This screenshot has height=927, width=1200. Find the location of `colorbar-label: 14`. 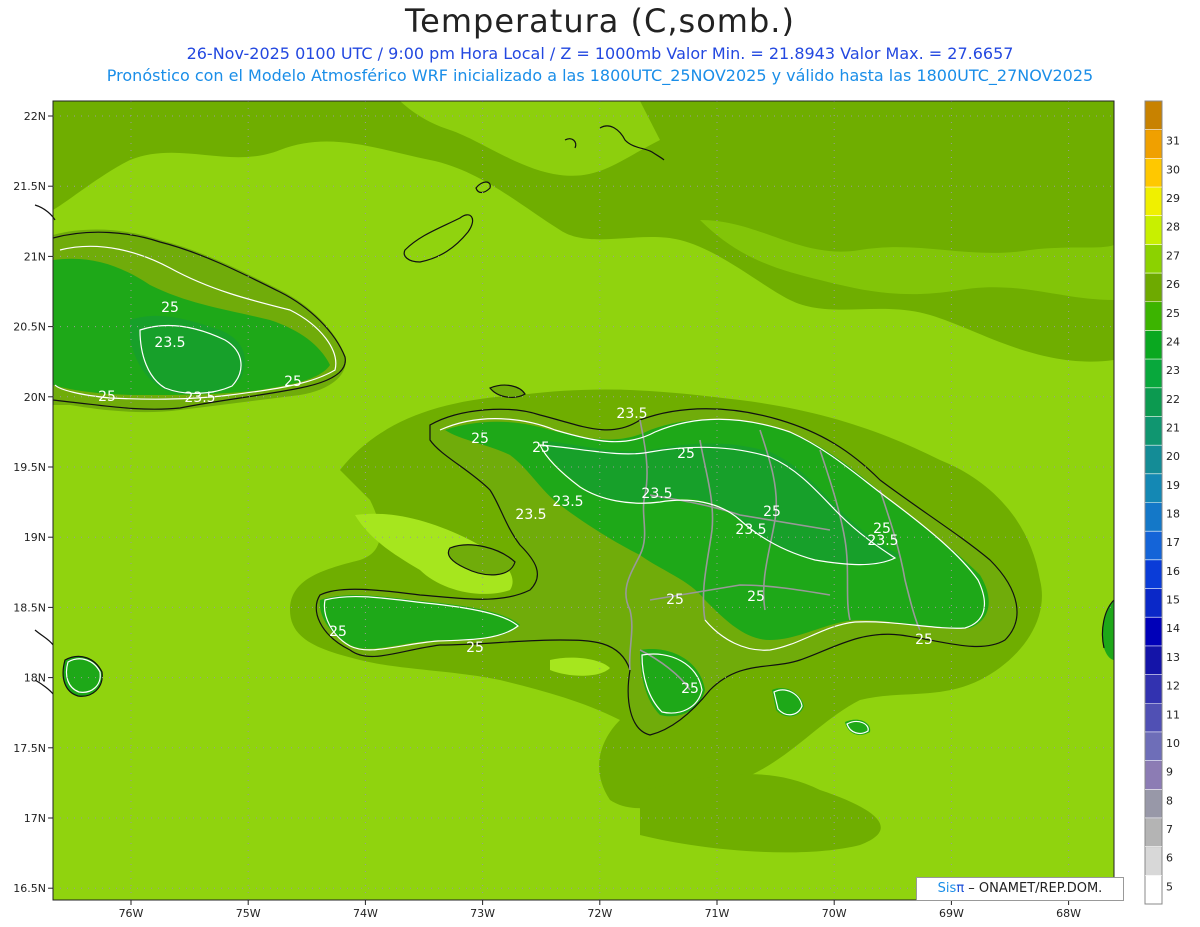

colorbar-label: 14 is located at coordinates (1173, 628).